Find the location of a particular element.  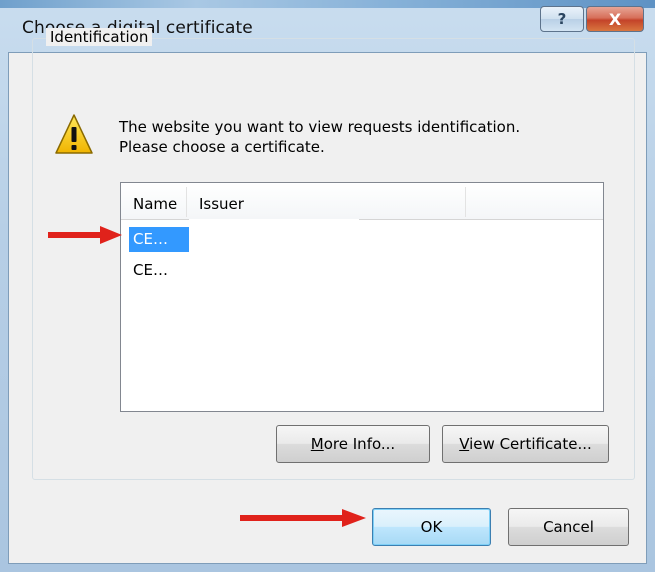

ok-label: OK is located at coordinates (431, 527).